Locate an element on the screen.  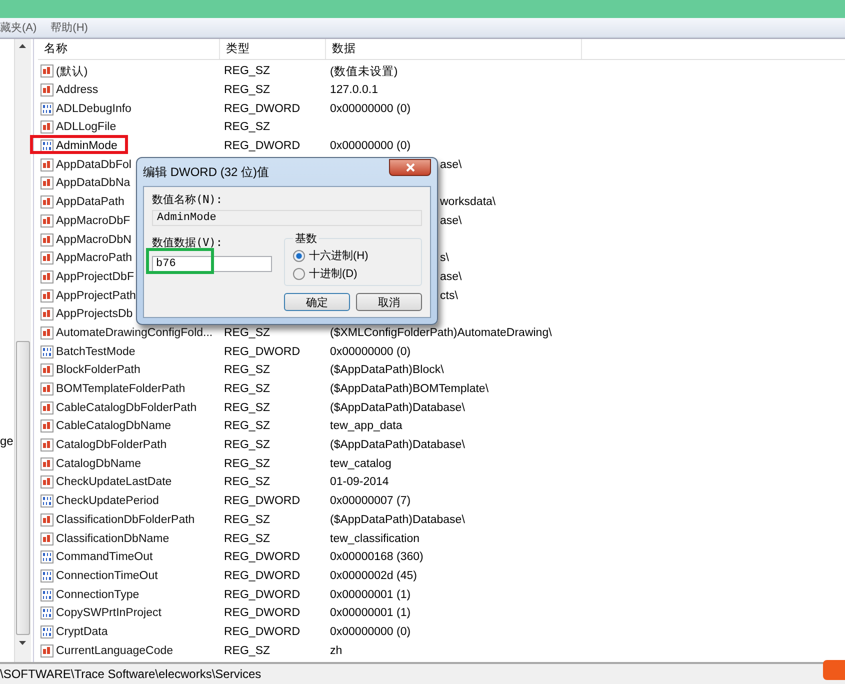
value-name: ADLLogFile is located at coordinates (77, 127).